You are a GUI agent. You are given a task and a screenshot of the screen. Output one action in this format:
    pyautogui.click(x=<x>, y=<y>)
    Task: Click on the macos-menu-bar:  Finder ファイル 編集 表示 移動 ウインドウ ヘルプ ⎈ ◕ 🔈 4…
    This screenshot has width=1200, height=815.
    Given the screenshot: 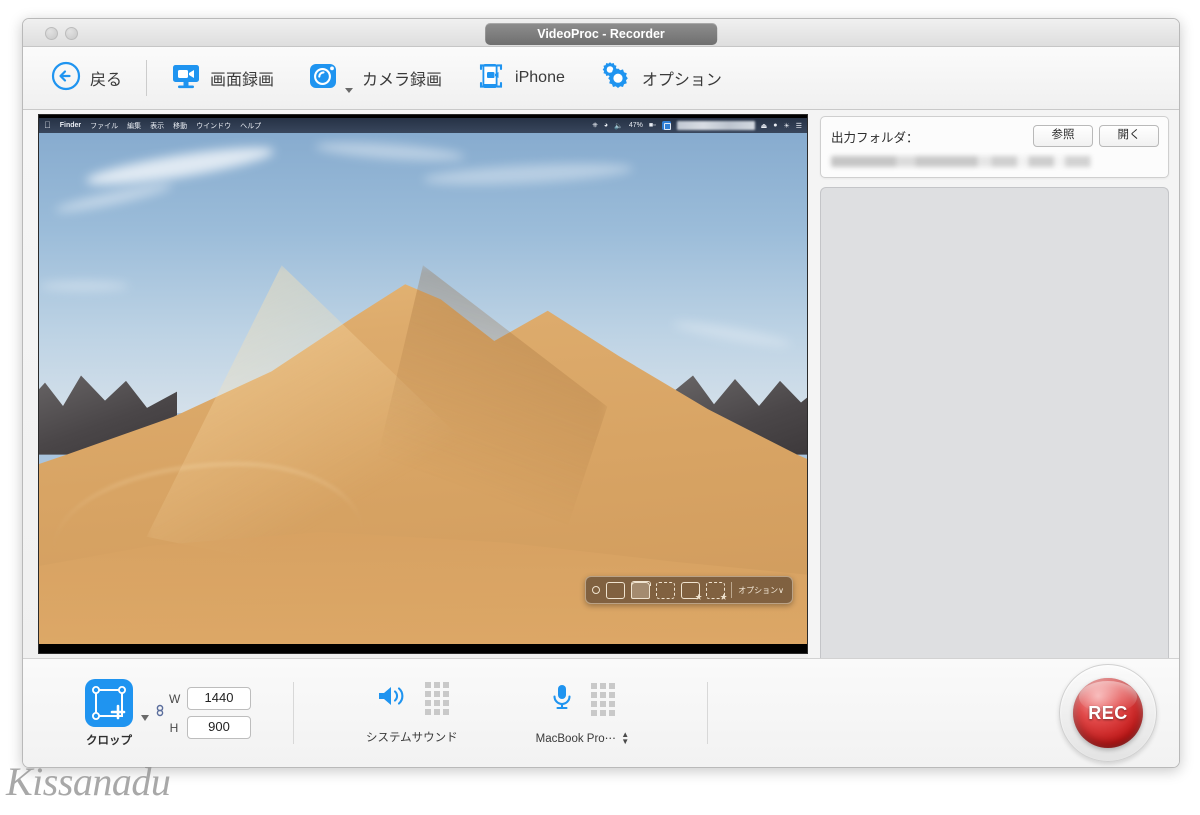 What is the action you would take?
    pyautogui.click(x=423, y=125)
    